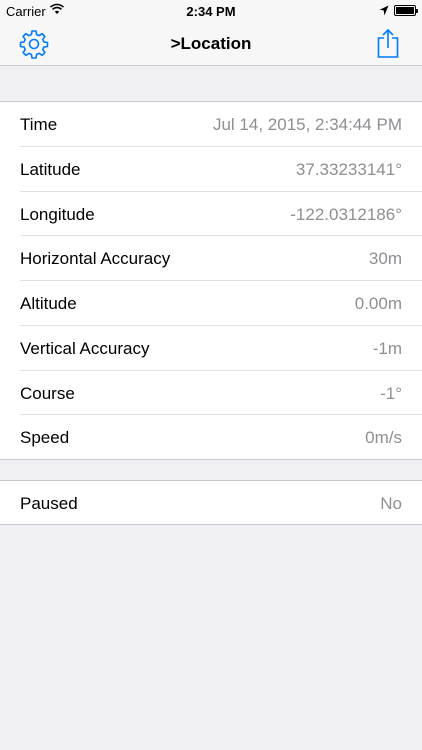 The image size is (422, 750). I want to click on row-value: 0m/s, so click(383, 438).